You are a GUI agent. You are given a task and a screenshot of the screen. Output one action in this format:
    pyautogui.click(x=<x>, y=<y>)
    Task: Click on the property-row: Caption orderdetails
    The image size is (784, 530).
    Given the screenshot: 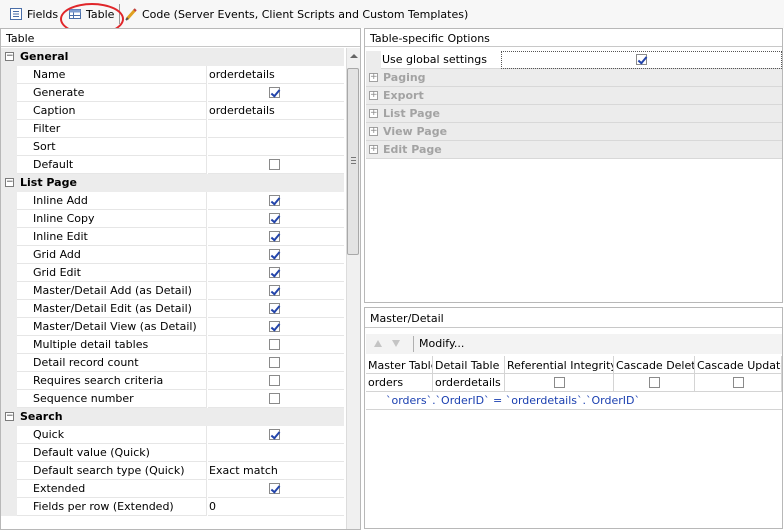 What is the action you would take?
    pyautogui.click(x=172, y=111)
    